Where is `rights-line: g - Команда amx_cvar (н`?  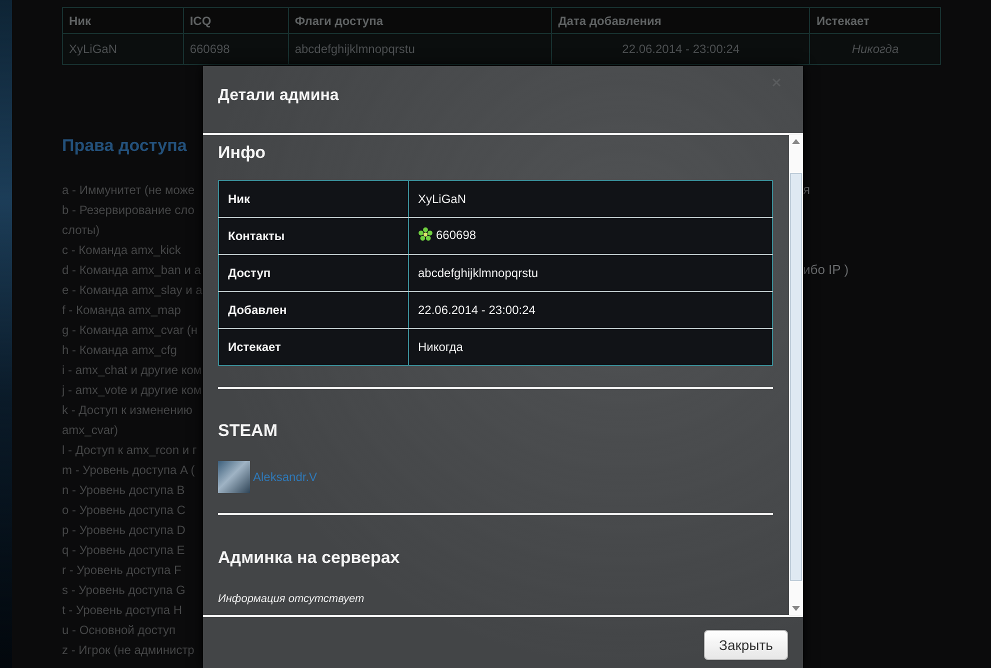
rights-line: g - Команда amx_cvar (н is located at coordinates (130, 330).